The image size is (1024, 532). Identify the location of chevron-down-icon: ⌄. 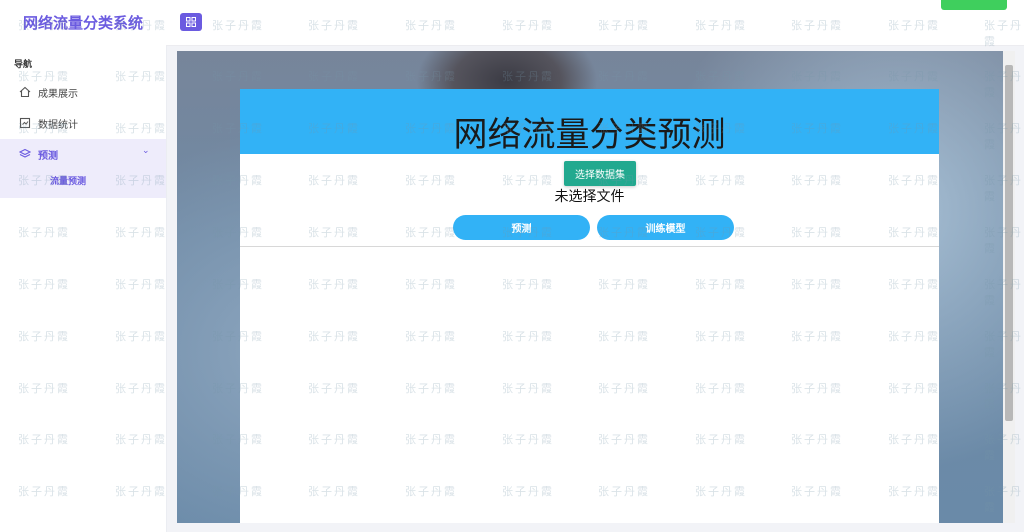
(146, 151).